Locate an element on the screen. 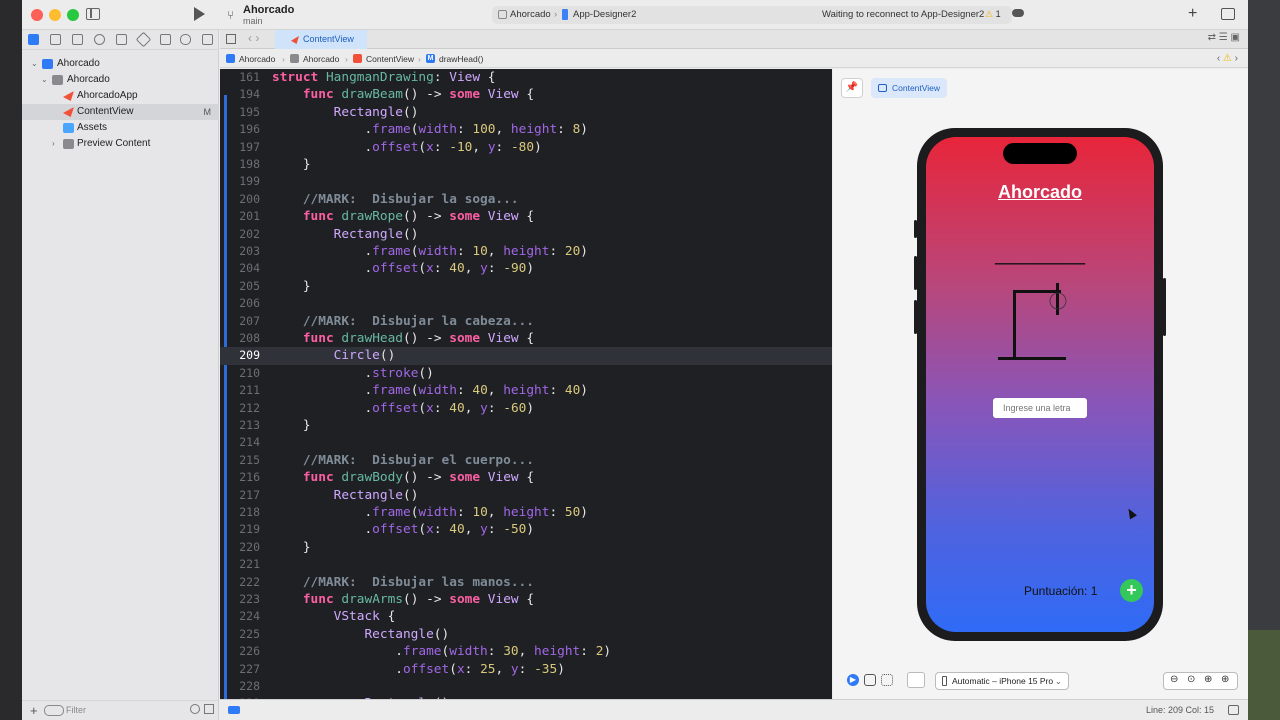  line-number: 208 is located at coordinates (240, 338).